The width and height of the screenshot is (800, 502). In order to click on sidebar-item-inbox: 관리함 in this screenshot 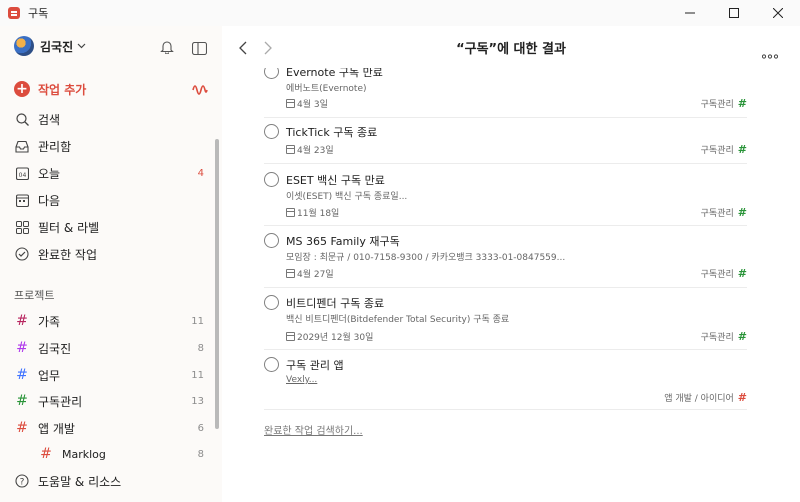, I will do `click(112, 146)`.